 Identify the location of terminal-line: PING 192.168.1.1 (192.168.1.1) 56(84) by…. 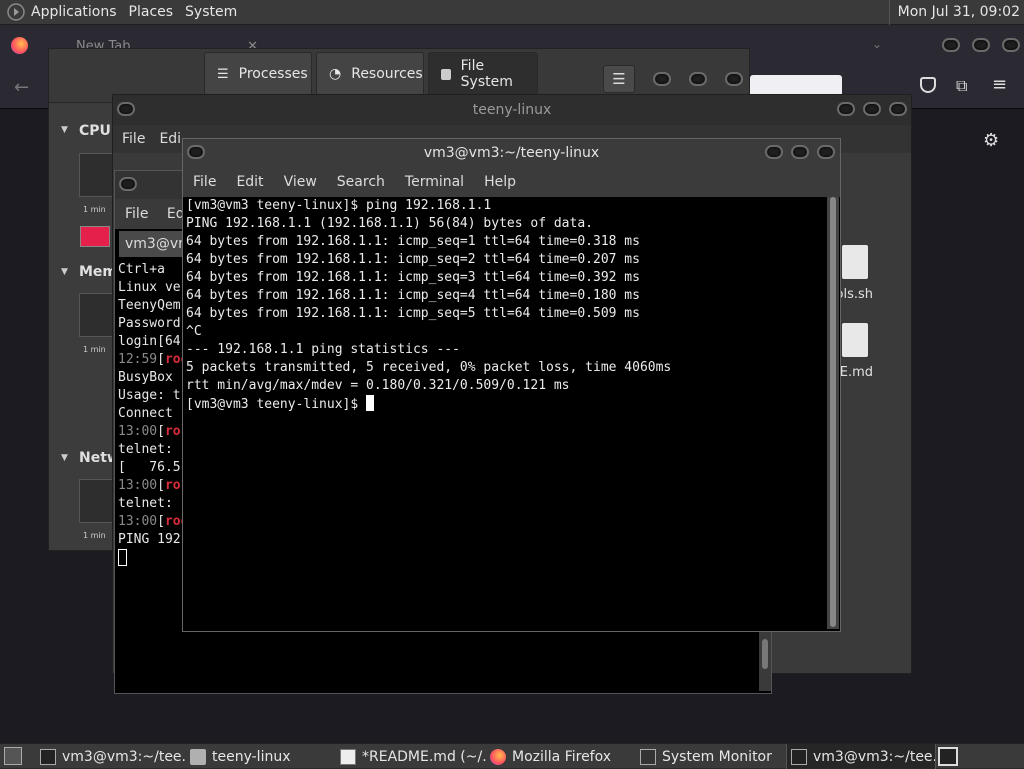
(389, 223).